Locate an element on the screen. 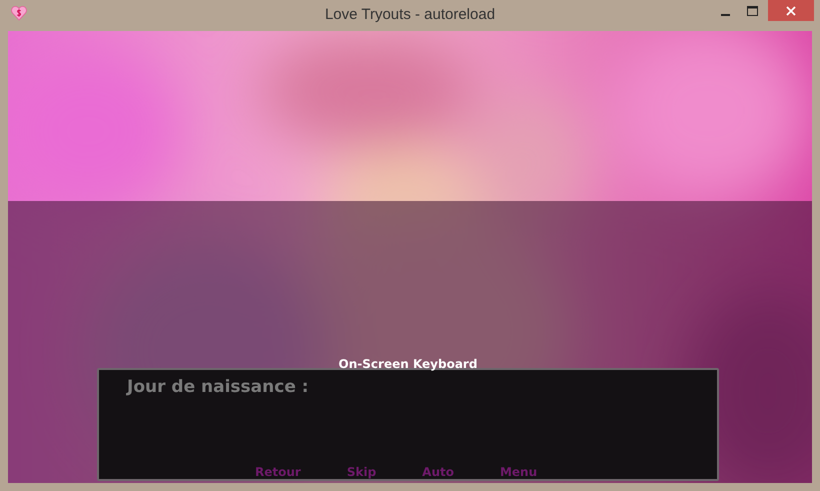 The image size is (820, 491). heart-icon is located at coordinates (19, 13).